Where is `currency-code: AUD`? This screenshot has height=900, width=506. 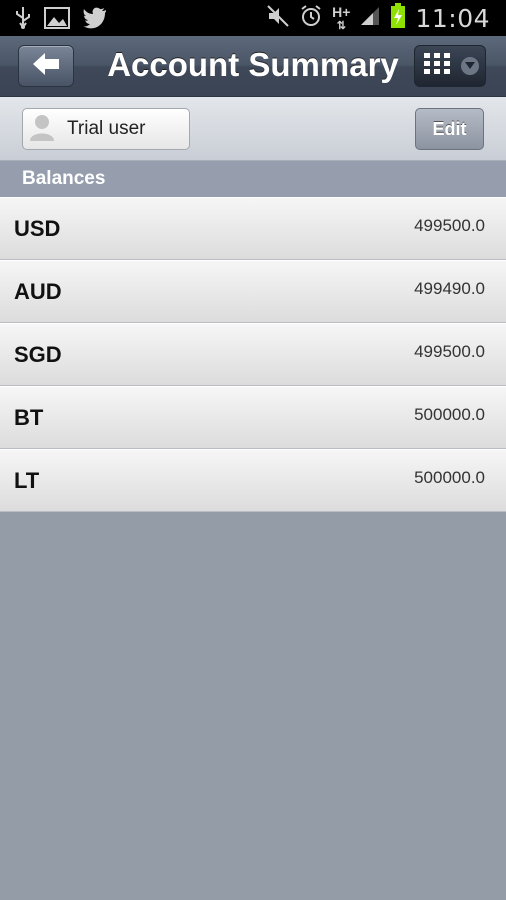
currency-code: AUD is located at coordinates (38, 291).